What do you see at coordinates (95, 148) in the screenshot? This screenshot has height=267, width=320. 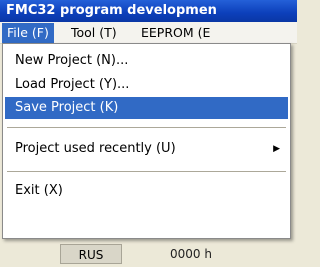 I see `recent-projects-label: Project used recently (U)` at bounding box center [95, 148].